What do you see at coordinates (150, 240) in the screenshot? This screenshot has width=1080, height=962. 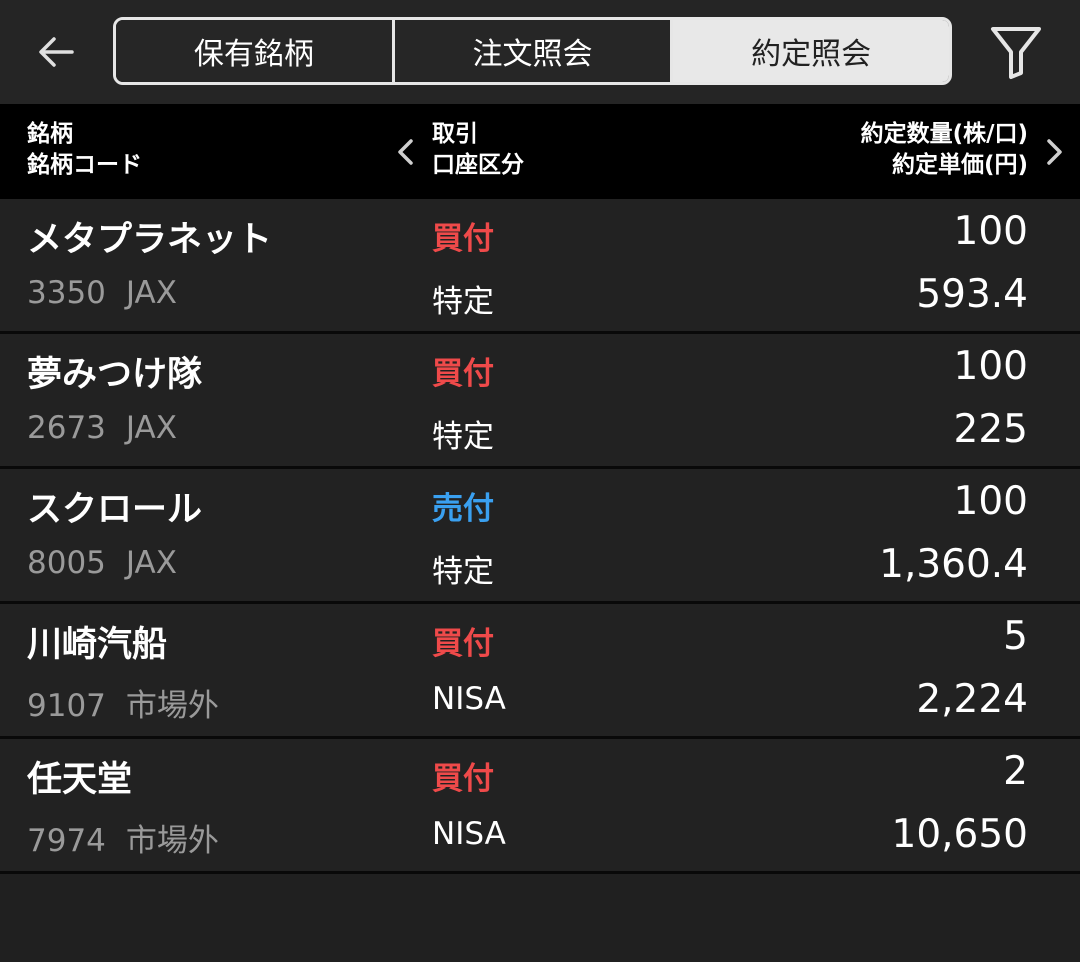 I see `stock-name: メタプラネット` at bounding box center [150, 240].